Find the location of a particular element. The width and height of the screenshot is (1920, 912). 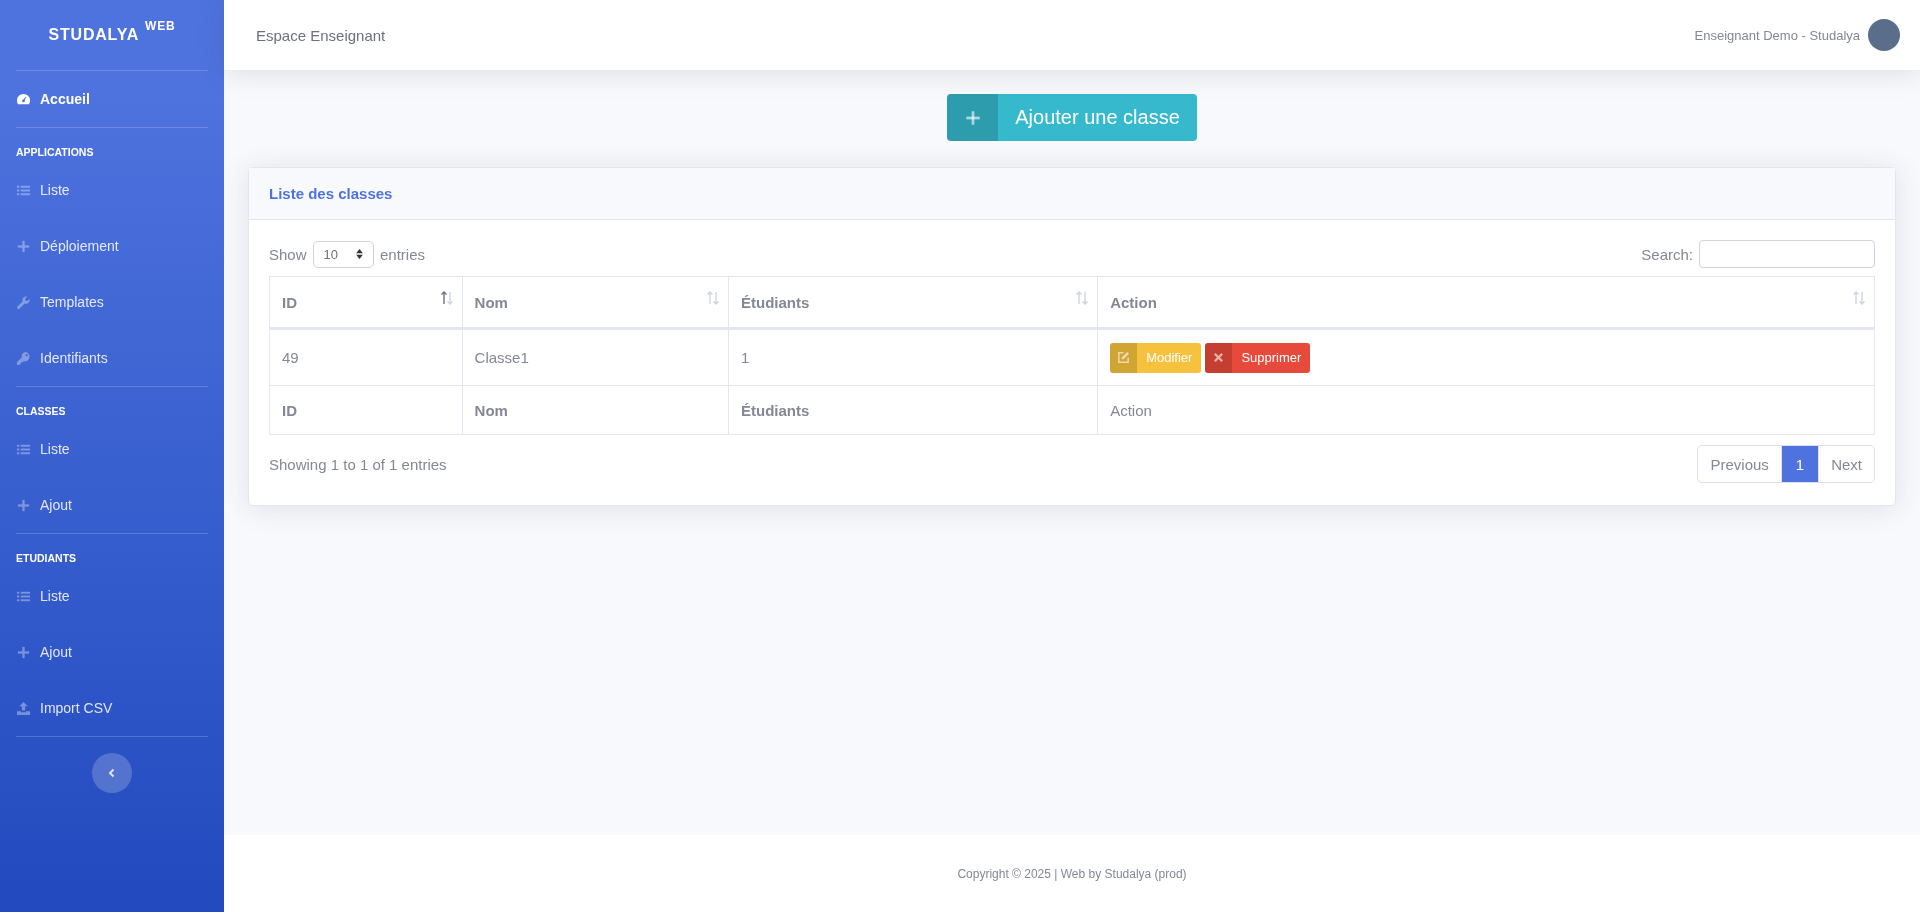

delete-button: Supprimer is located at coordinates (1258, 357).